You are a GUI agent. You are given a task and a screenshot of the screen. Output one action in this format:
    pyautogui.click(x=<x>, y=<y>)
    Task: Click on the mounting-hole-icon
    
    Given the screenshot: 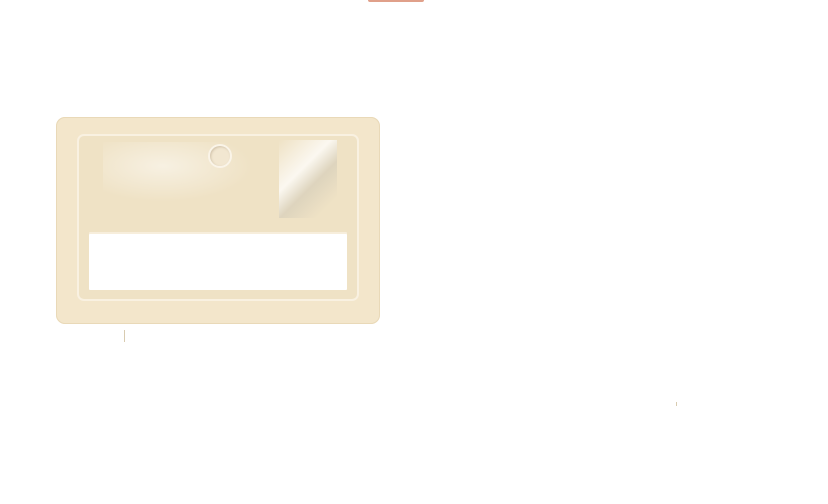 What is the action you would take?
    pyautogui.click(x=220, y=156)
    